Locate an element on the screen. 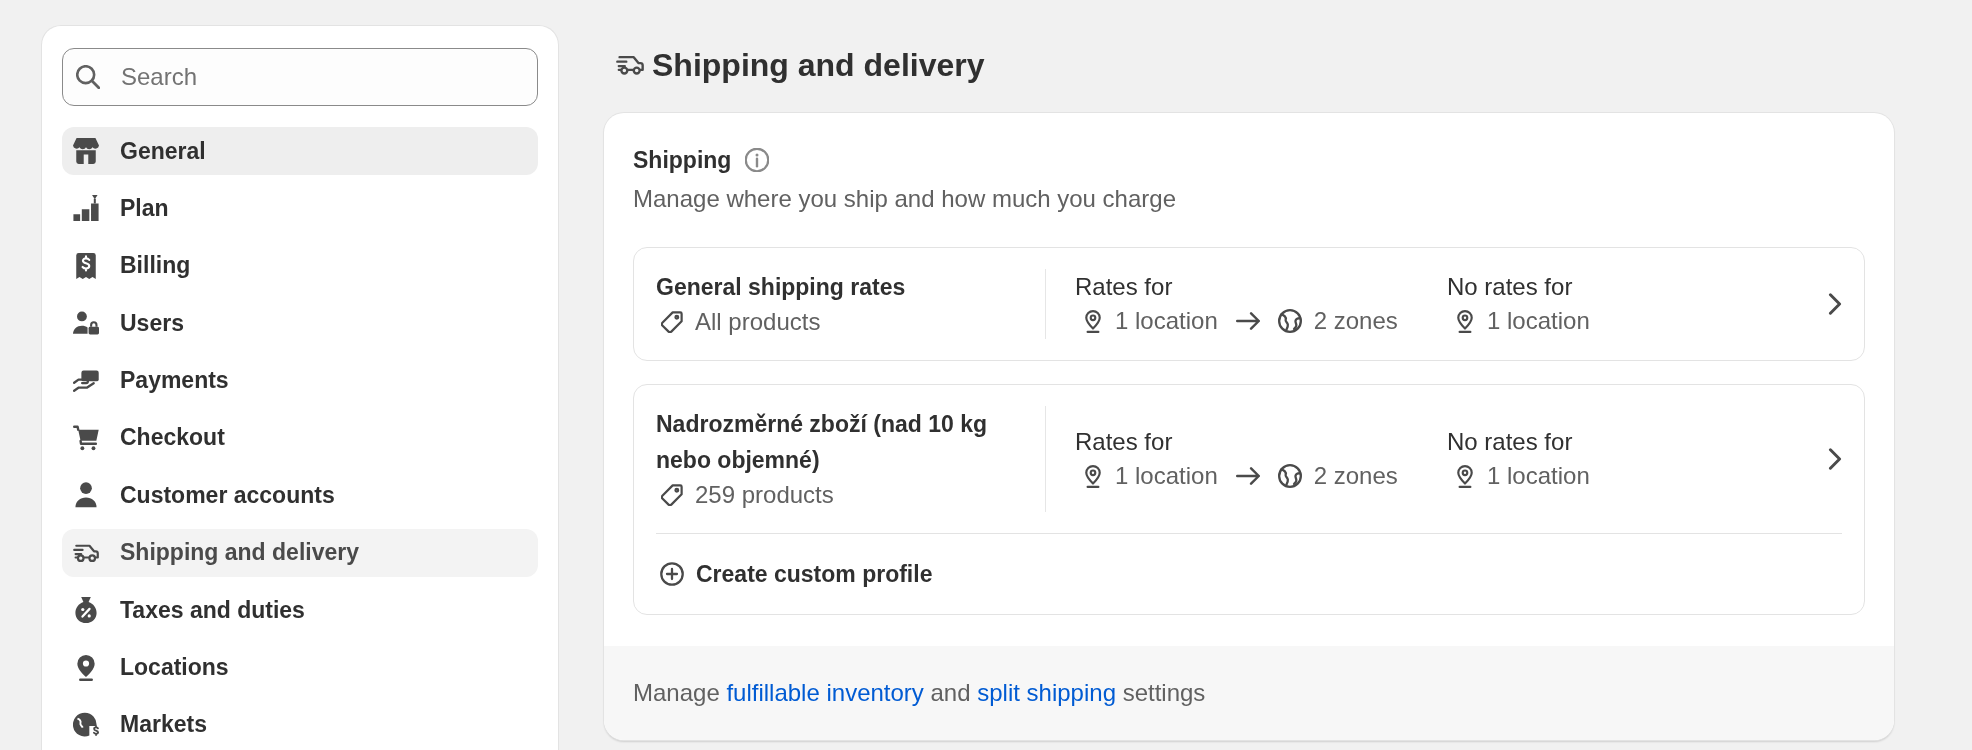 Image resolution: width=1972 pixels, height=750 pixels. create-profile-button: Create custom profile is located at coordinates (796, 574).